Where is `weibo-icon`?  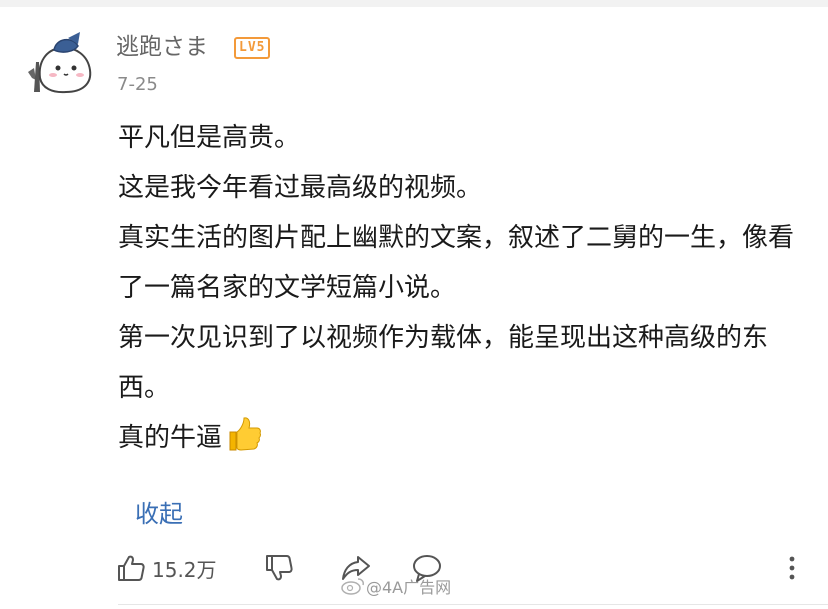
weibo-icon is located at coordinates (352, 586).